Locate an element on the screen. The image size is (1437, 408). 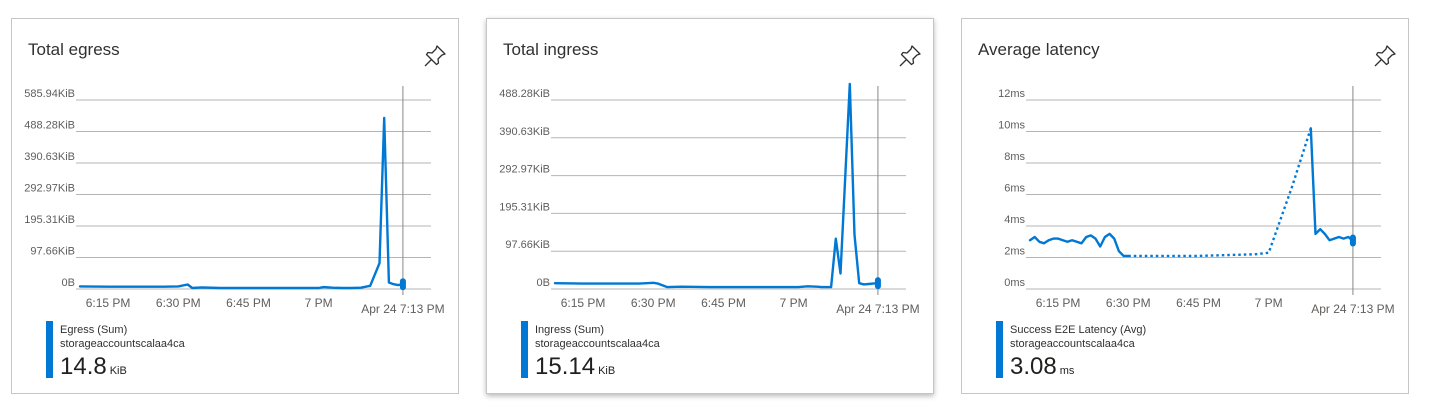
legend-value: 15.14 KiB is located at coordinates (575, 367).